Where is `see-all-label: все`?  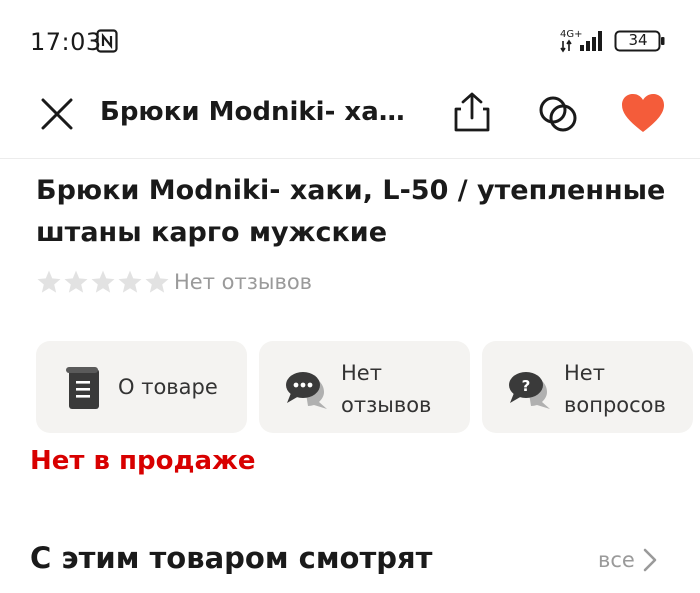 see-all-label: все is located at coordinates (616, 560).